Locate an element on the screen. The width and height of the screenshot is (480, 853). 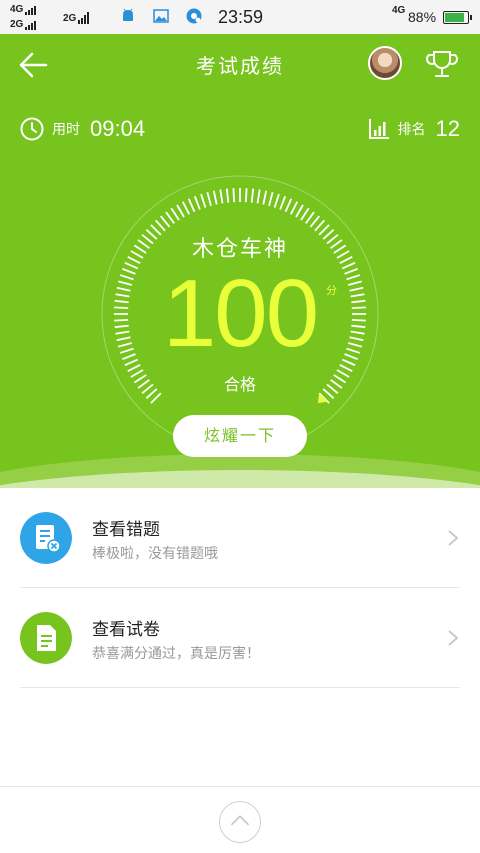
avatar is located at coordinates (385, 63).